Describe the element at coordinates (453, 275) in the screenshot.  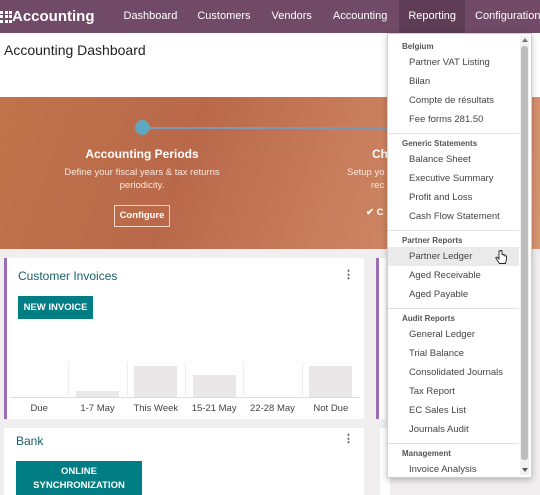
I see `dropdown-item-aged-receivable: Aged Receivable` at that location.